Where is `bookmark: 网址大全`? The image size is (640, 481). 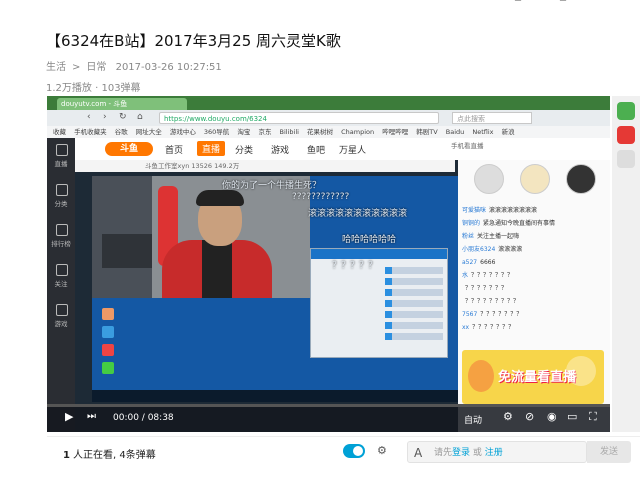
bookmark: 网址大全 is located at coordinates (148, 132).